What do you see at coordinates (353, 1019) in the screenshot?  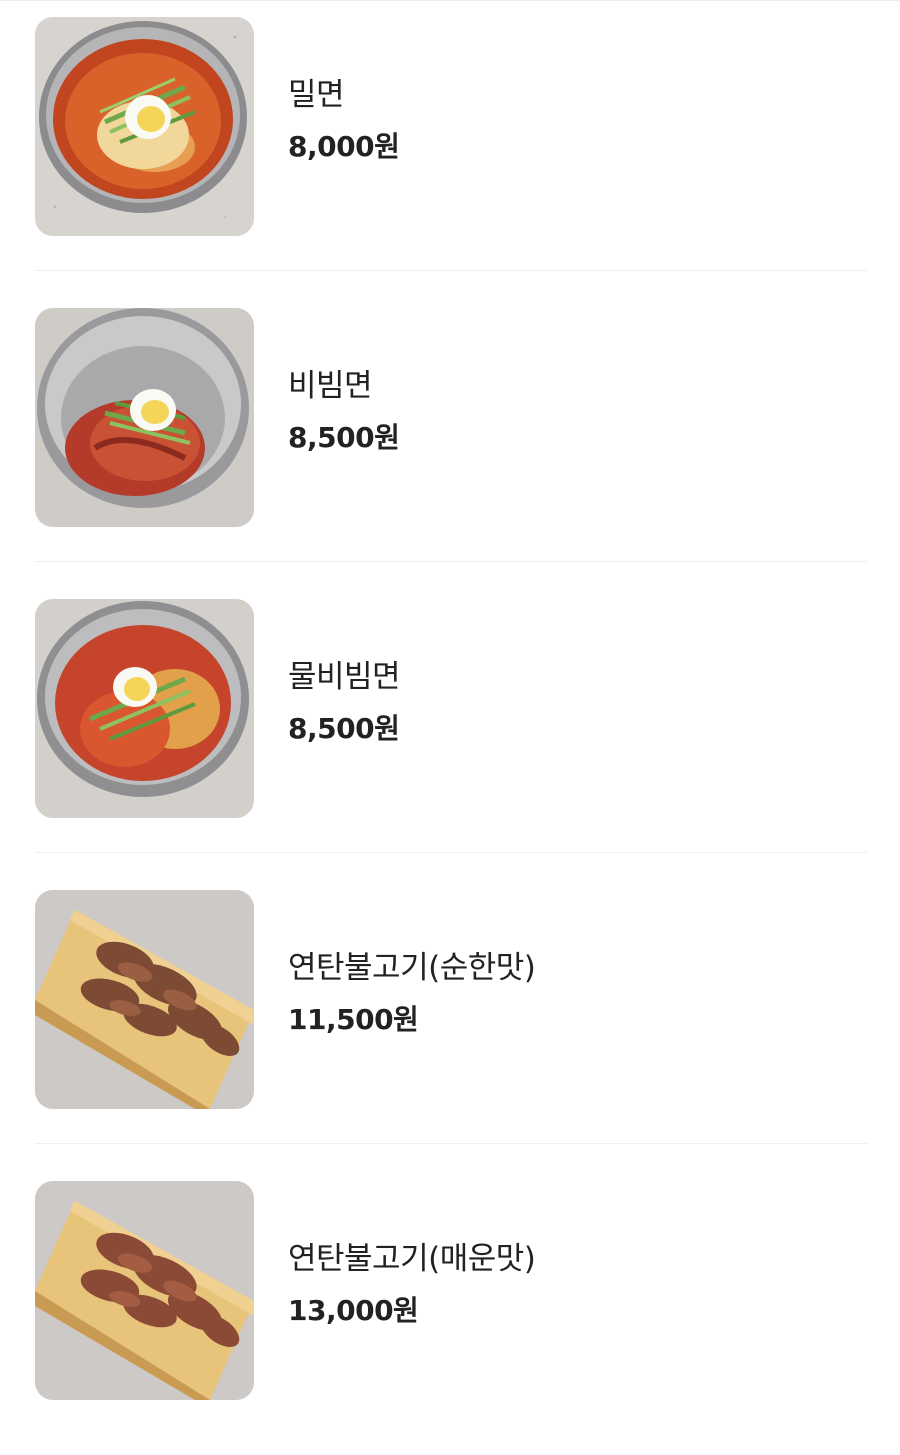 I see `menu-item-price: 11,500원` at bounding box center [353, 1019].